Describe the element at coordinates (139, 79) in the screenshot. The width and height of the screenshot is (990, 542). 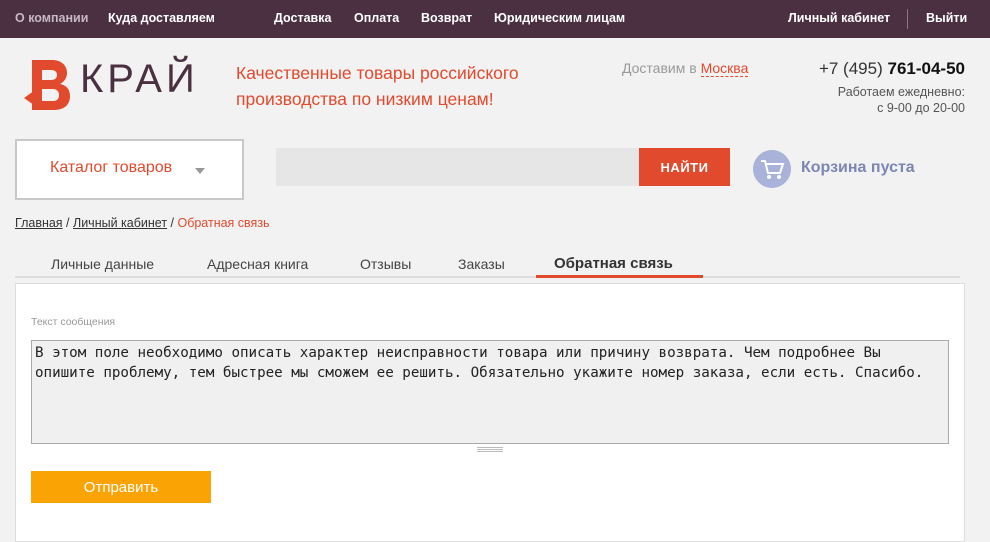
I see `logo-text: КРАЙ` at that location.